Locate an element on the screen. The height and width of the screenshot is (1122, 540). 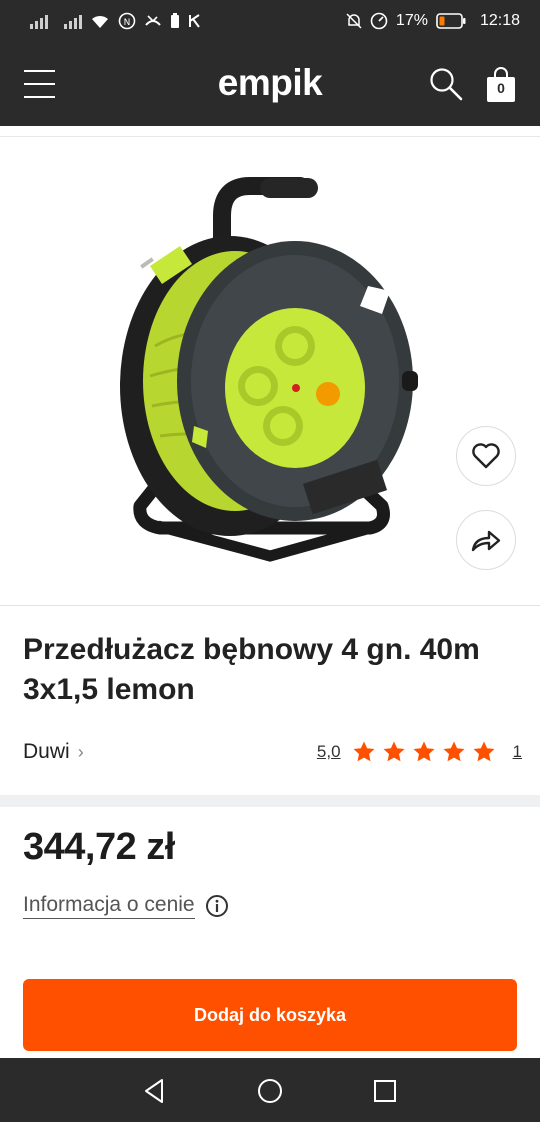
nfc-icon: N is located at coordinates (127, 21).